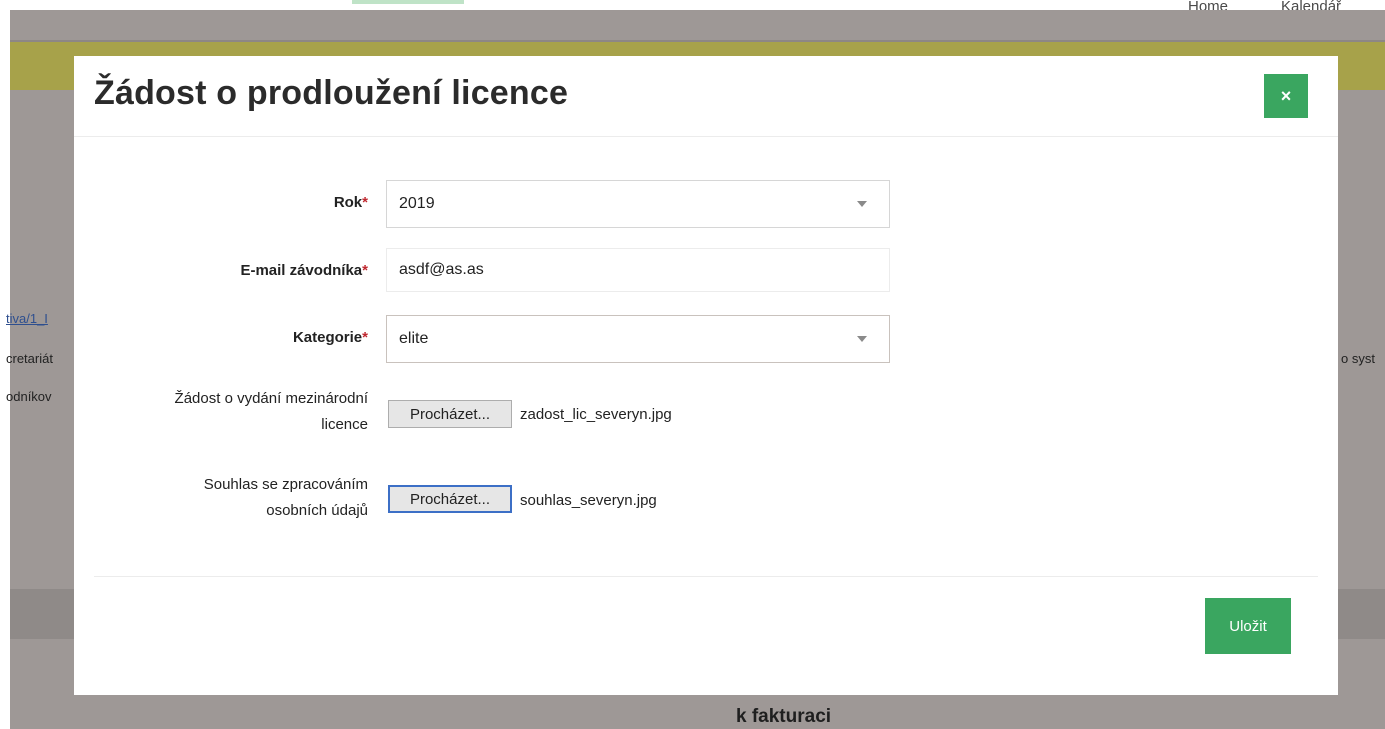 Image resolution: width=1385 pixels, height=729 pixels. I want to click on rok-select: 2019, so click(638, 204).